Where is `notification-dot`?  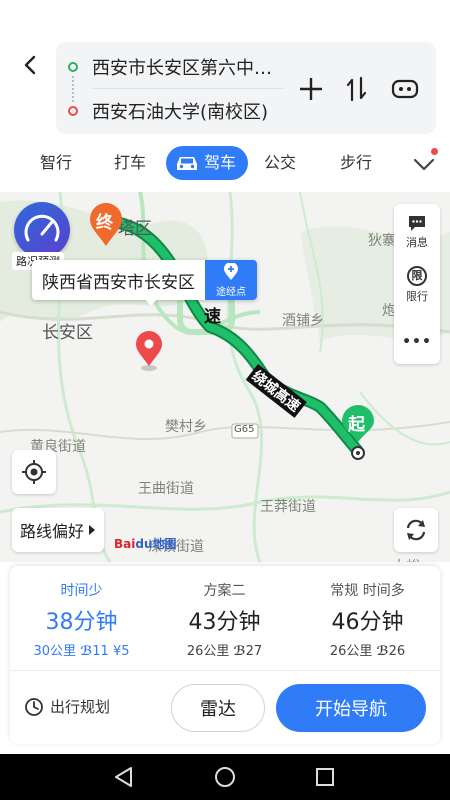 notification-dot is located at coordinates (434, 151).